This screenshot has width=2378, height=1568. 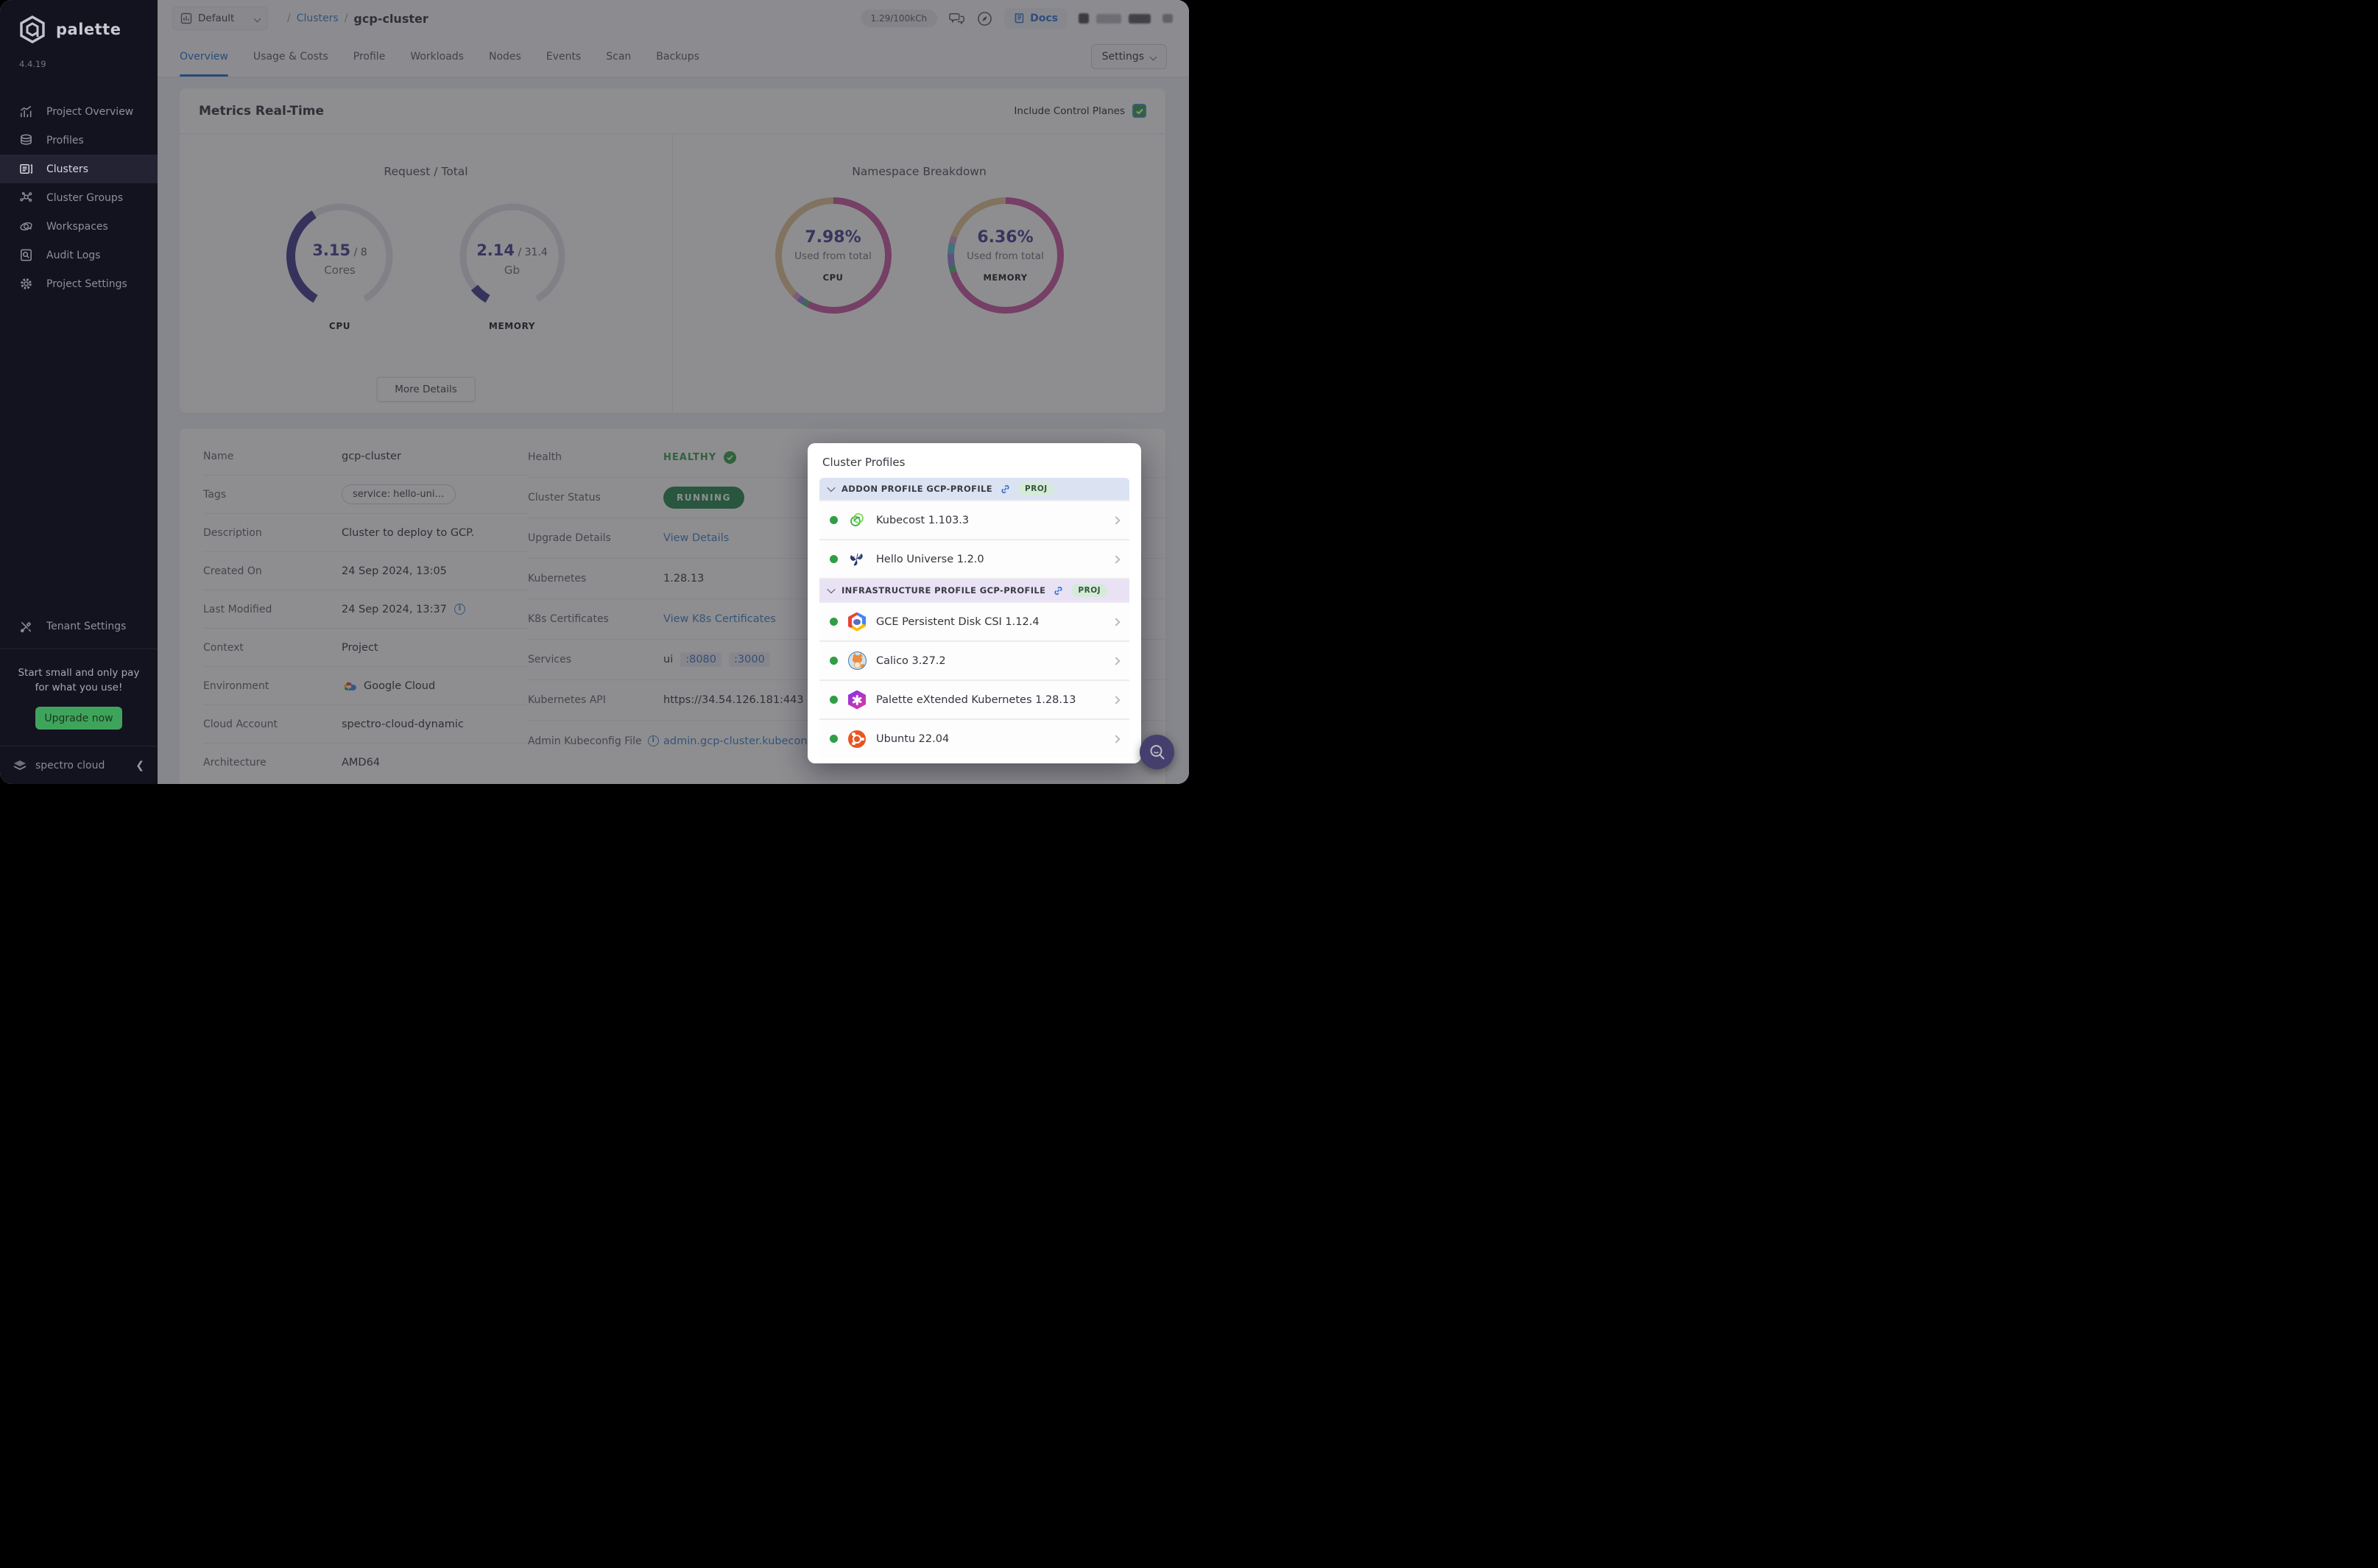 I want to click on sidebar-item-label: Tenant Settings, so click(x=86, y=626).